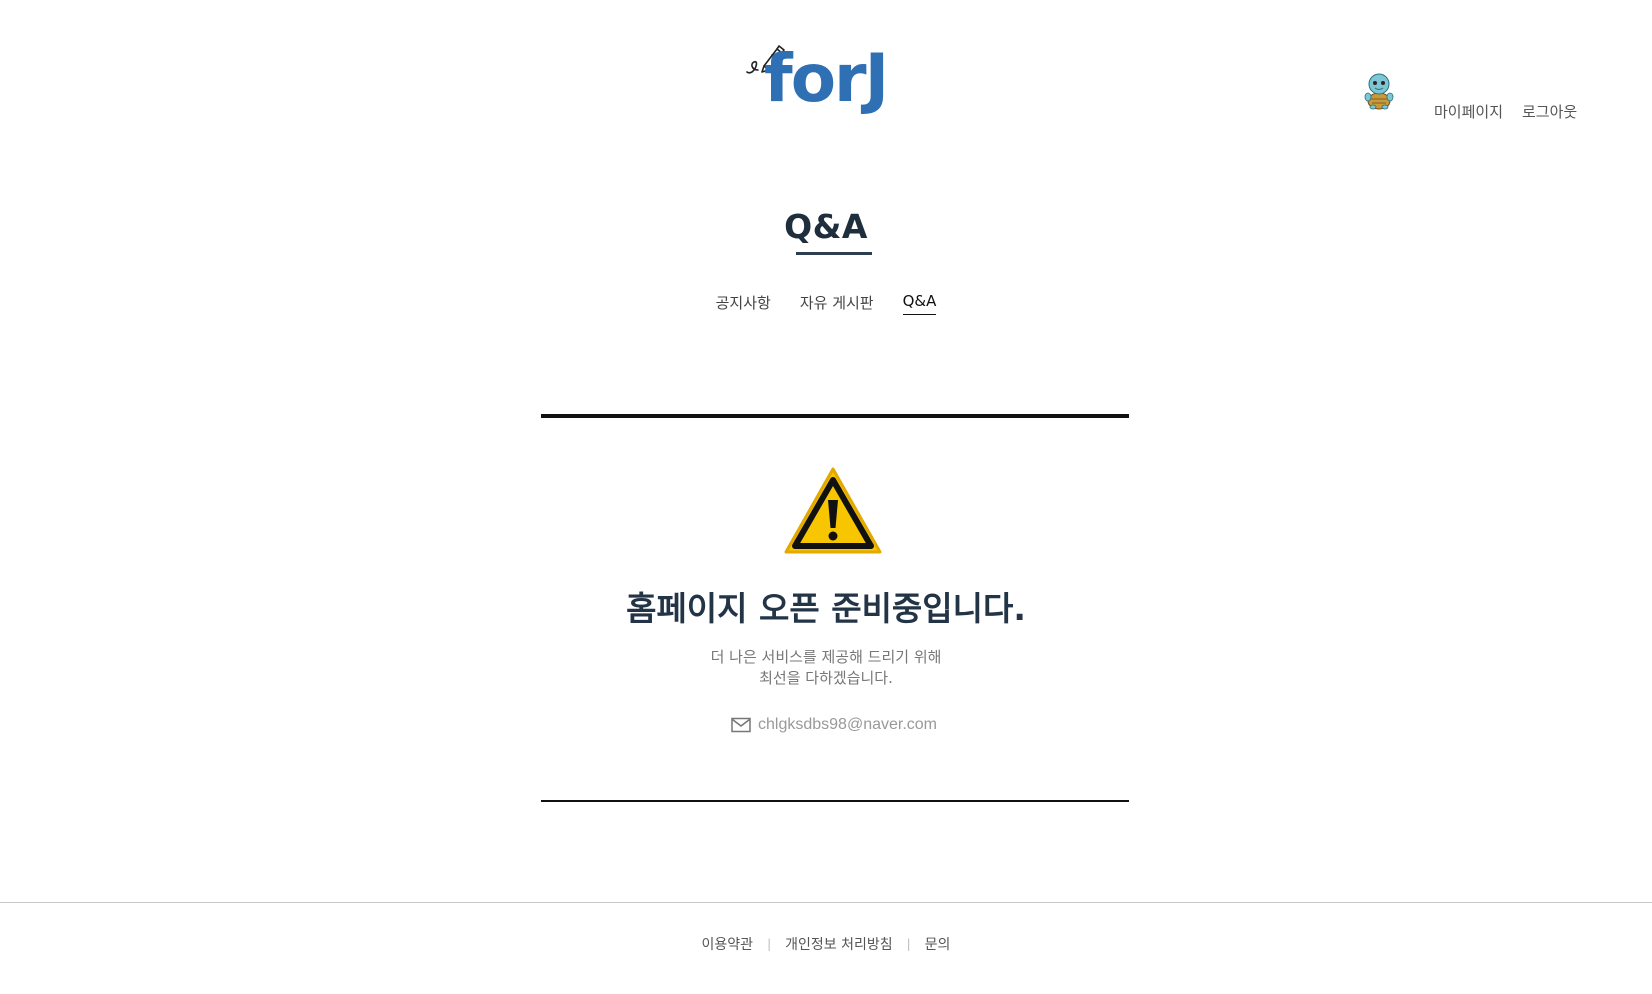  What do you see at coordinates (835, 416) in the screenshot?
I see `content-top-divider` at bounding box center [835, 416].